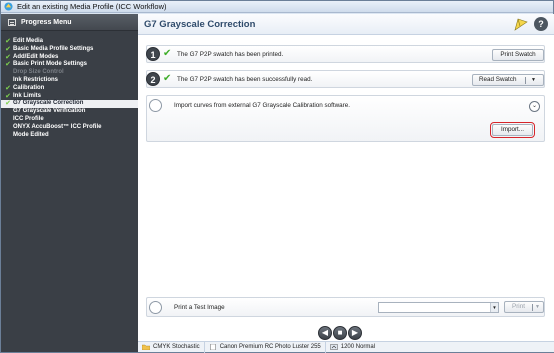 The width and height of the screenshot is (554, 353). I want to click on read-swatch-split-button: Read Swatch ▼, so click(508, 80).